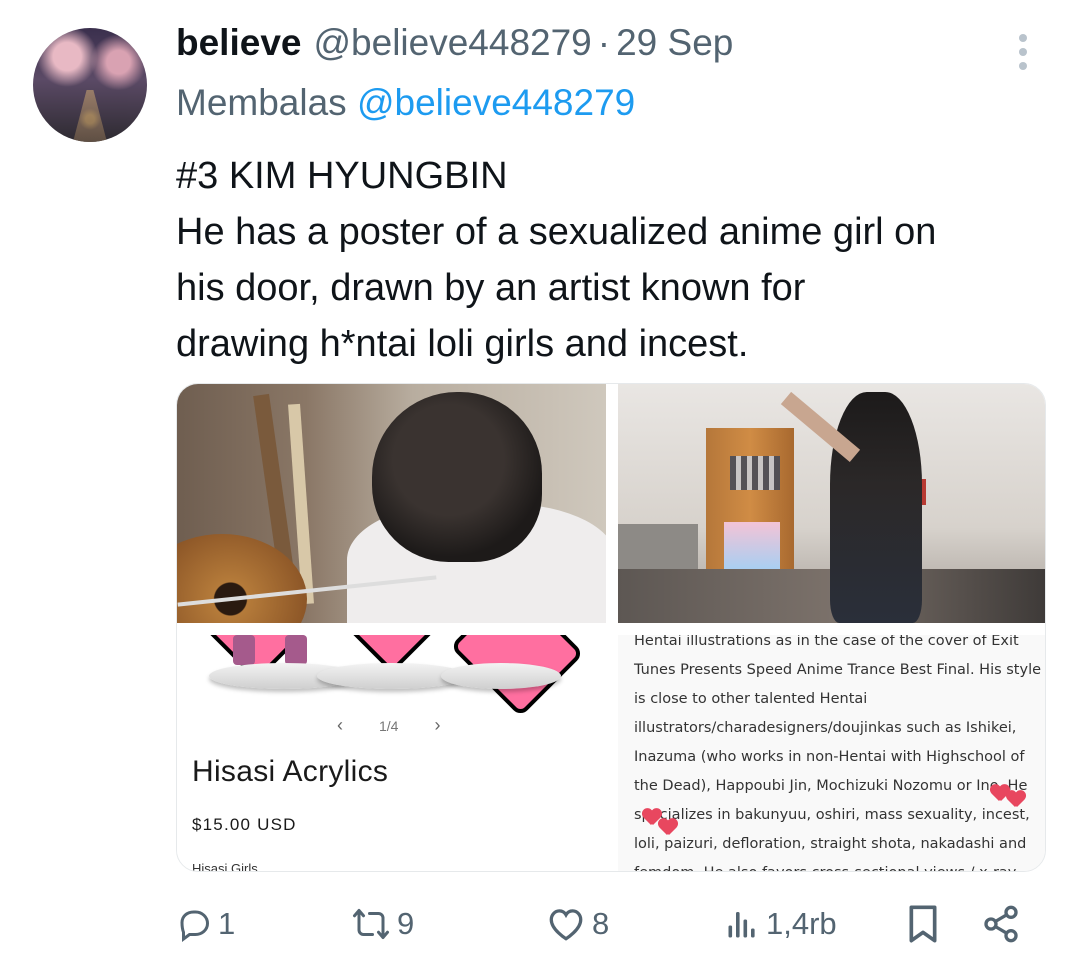  I want to click on reply-context: Membalas @believe448279, so click(405, 103).